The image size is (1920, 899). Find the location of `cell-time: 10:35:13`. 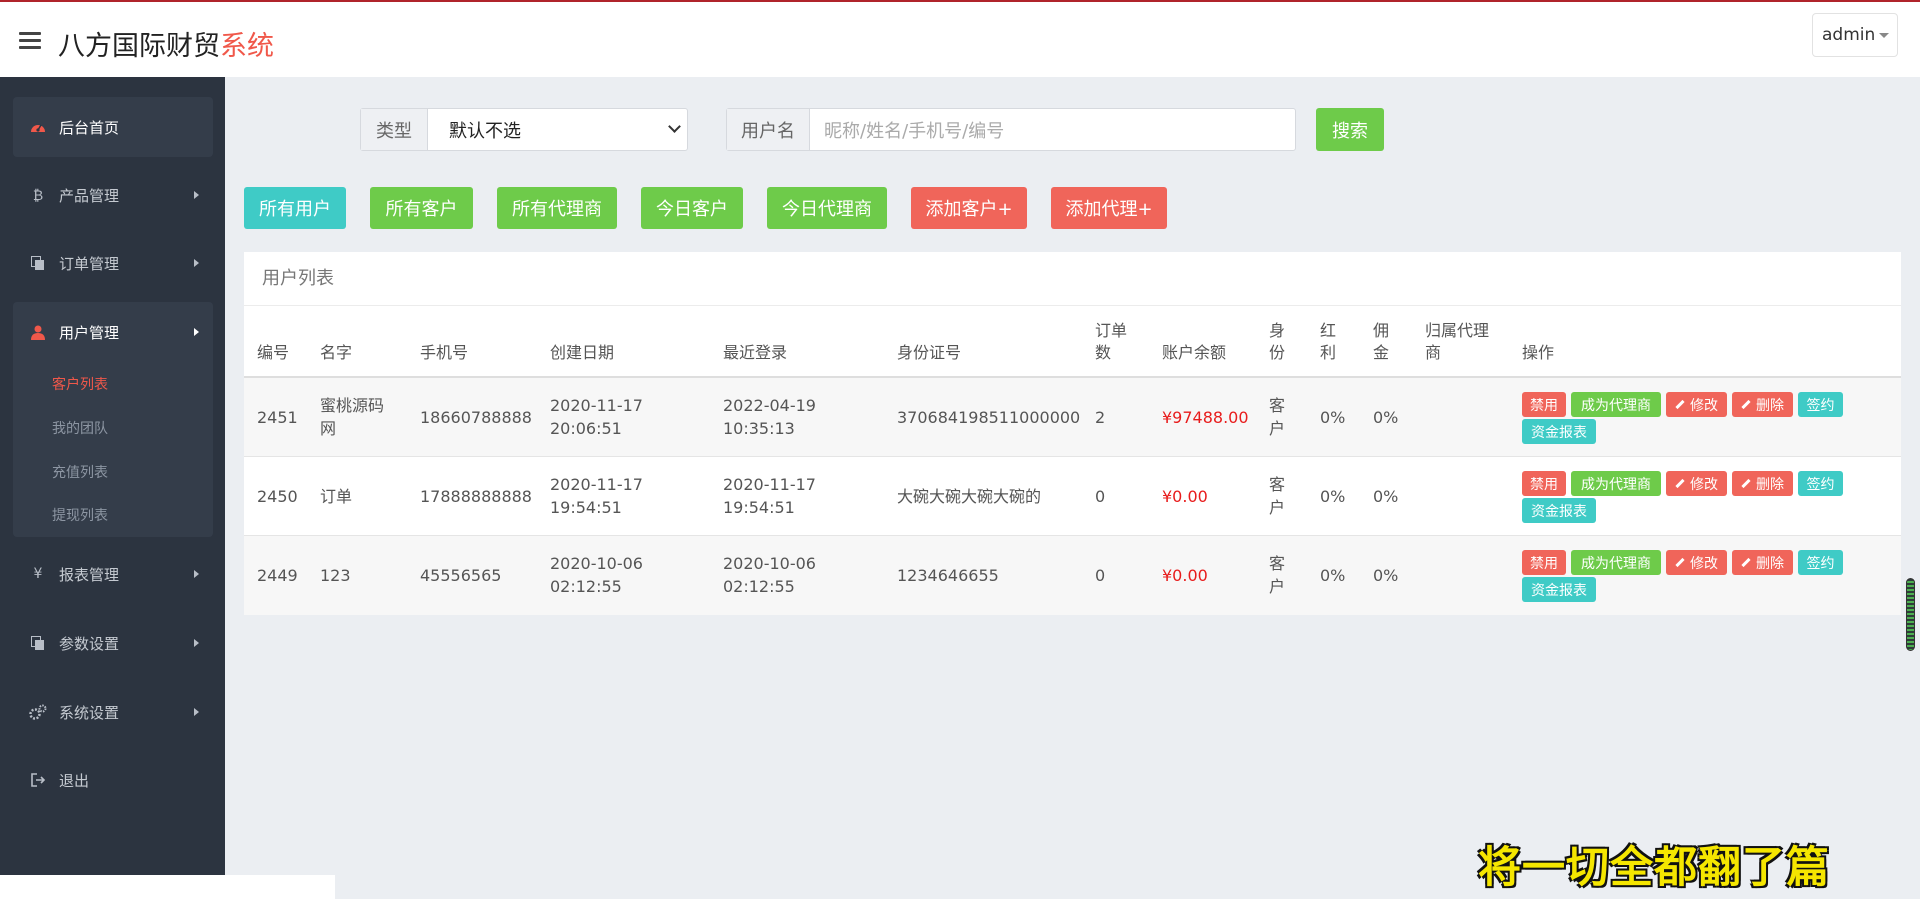

cell-time: 10:35:13 is located at coordinates (759, 428).